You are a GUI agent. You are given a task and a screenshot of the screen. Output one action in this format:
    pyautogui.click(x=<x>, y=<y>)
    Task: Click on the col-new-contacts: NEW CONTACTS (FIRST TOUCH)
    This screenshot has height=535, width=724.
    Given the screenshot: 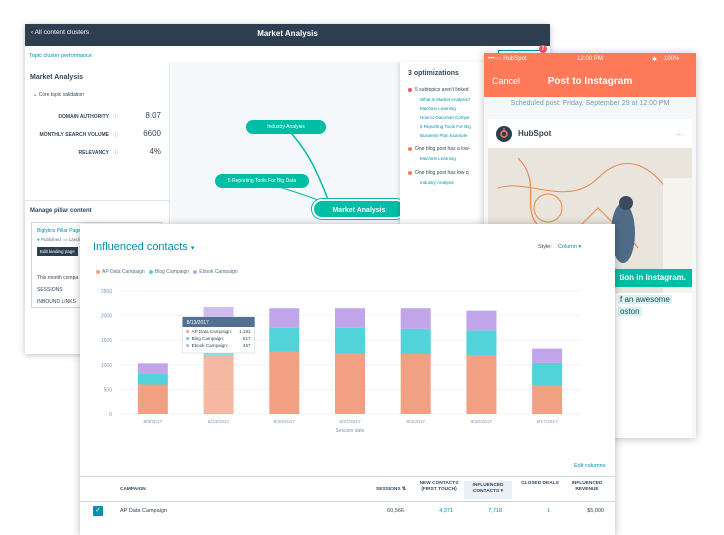 What is the action you would take?
    pyautogui.click(x=439, y=487)
    